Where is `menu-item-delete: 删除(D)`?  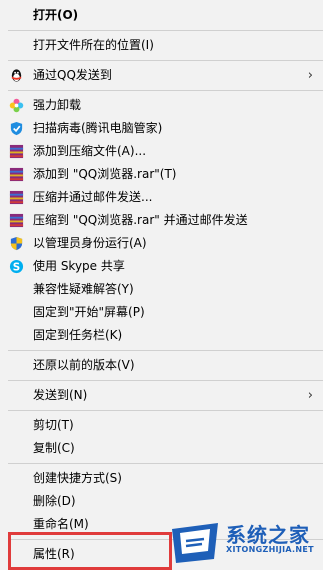
menu-item-delete: 删除(D) is located at coordinates (161, 501).